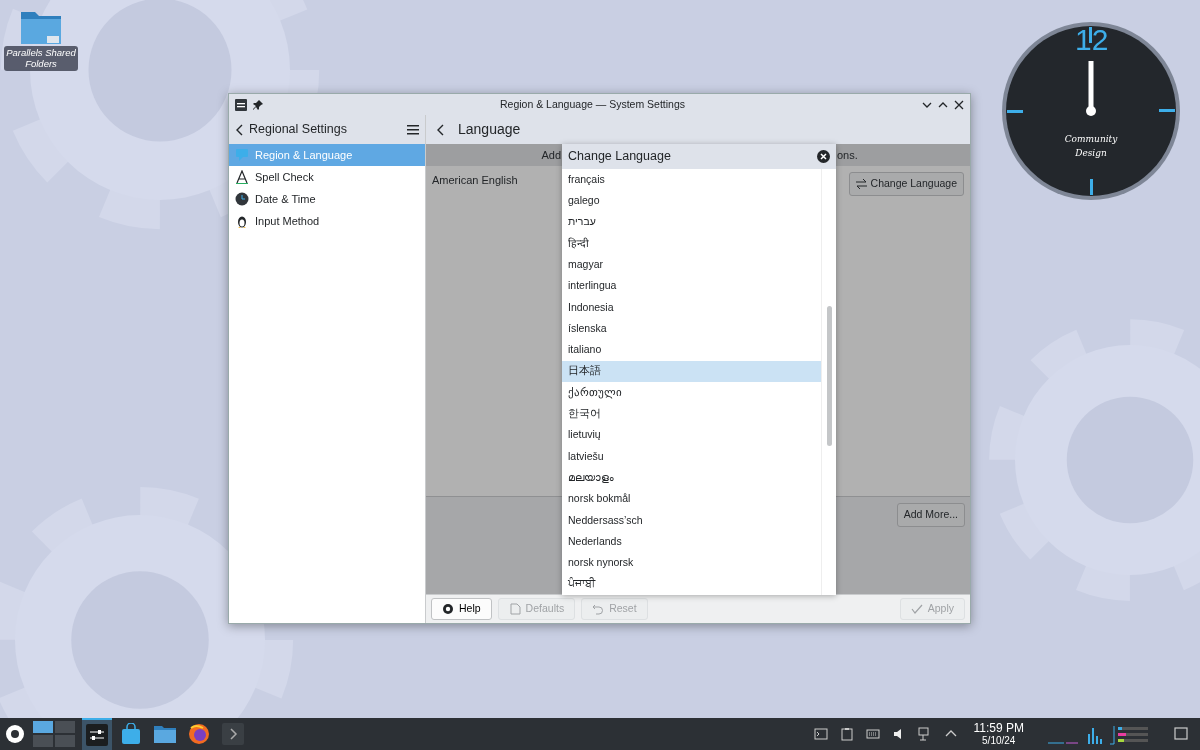  What do you see at coordinates (691, 243) in the screenshot?
I see `language-option: हिन्दी` at bounding box center [691, 243].